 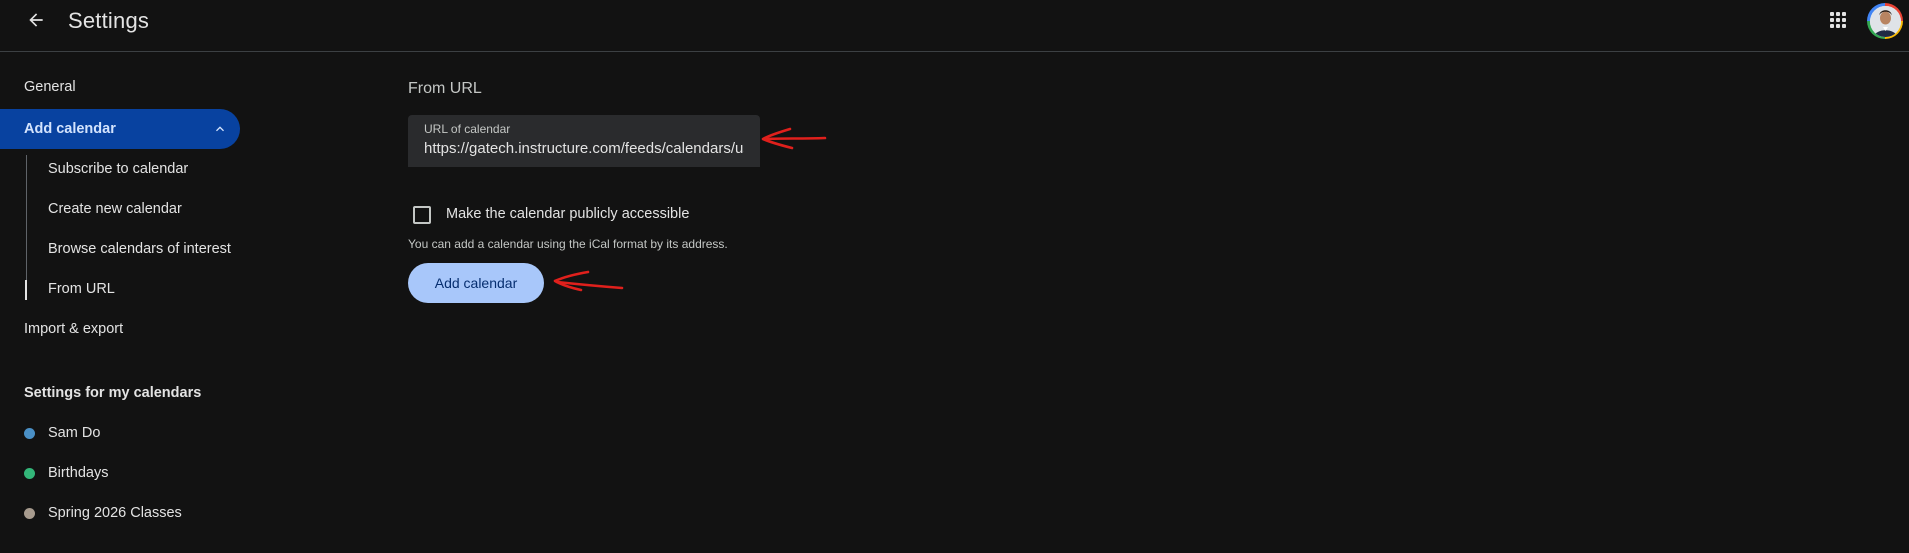 I want to click on person-icon, so click(x=1885, y=21).